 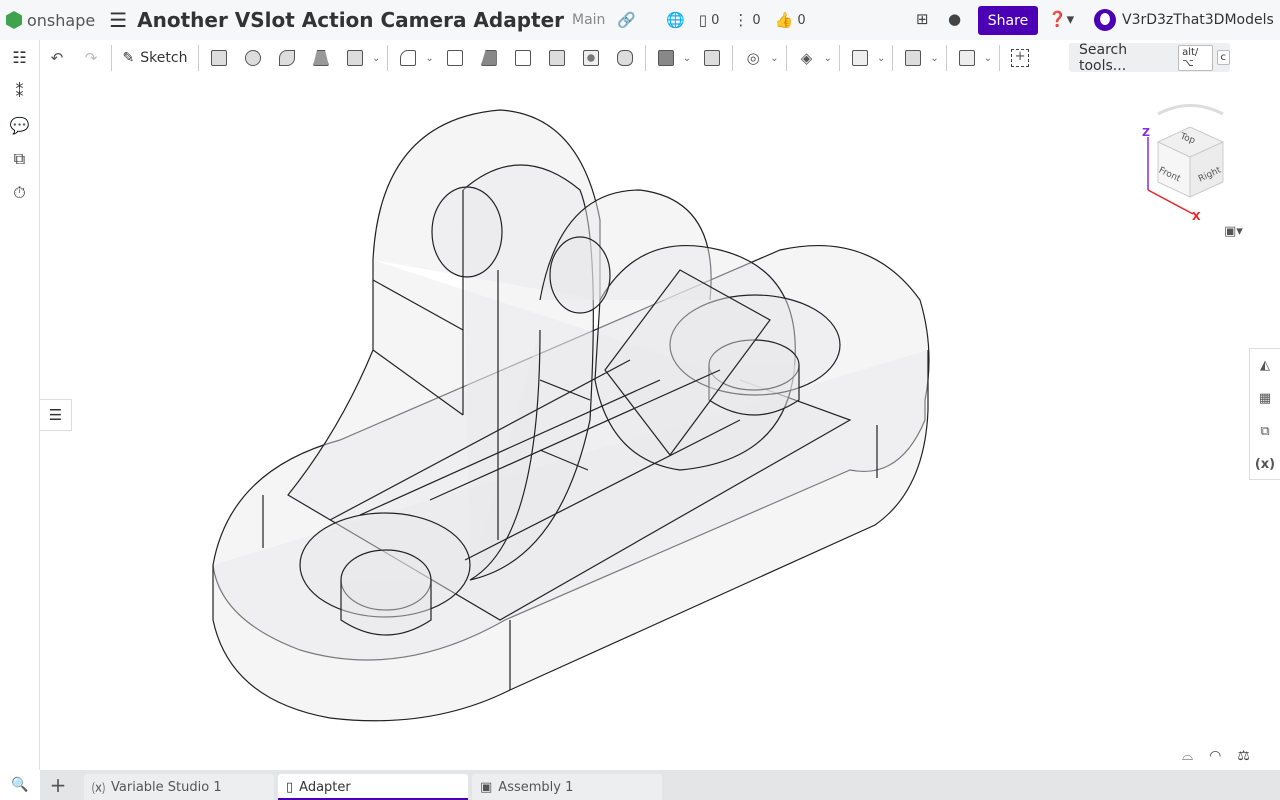 I want to click on plane-tool, so click(x=860, y=58).